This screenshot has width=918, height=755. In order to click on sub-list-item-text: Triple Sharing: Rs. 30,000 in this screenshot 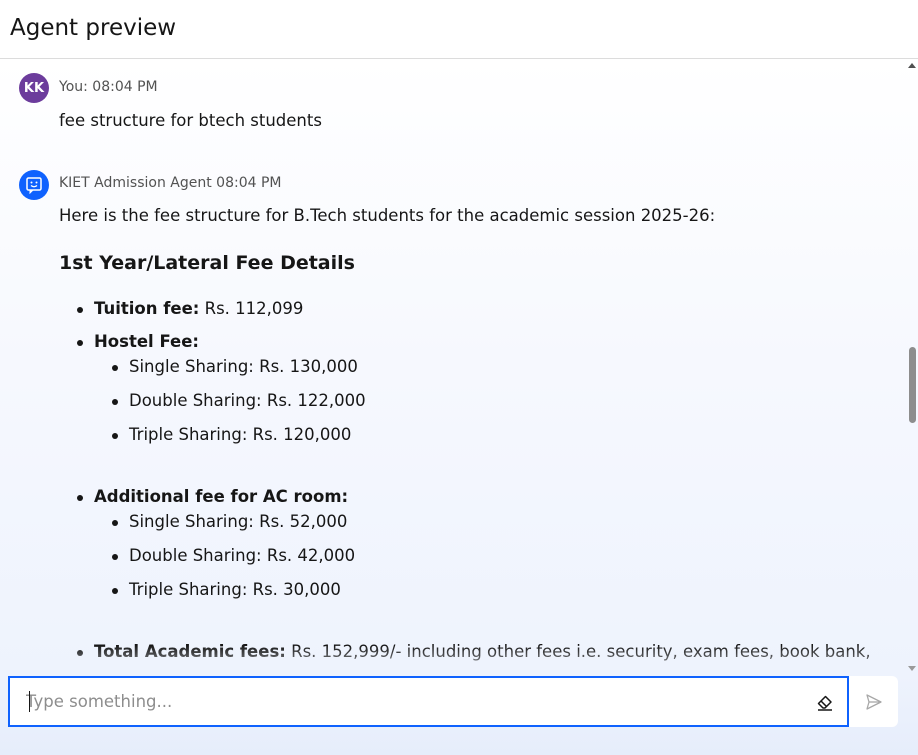, I will do `click(235, 589)`.